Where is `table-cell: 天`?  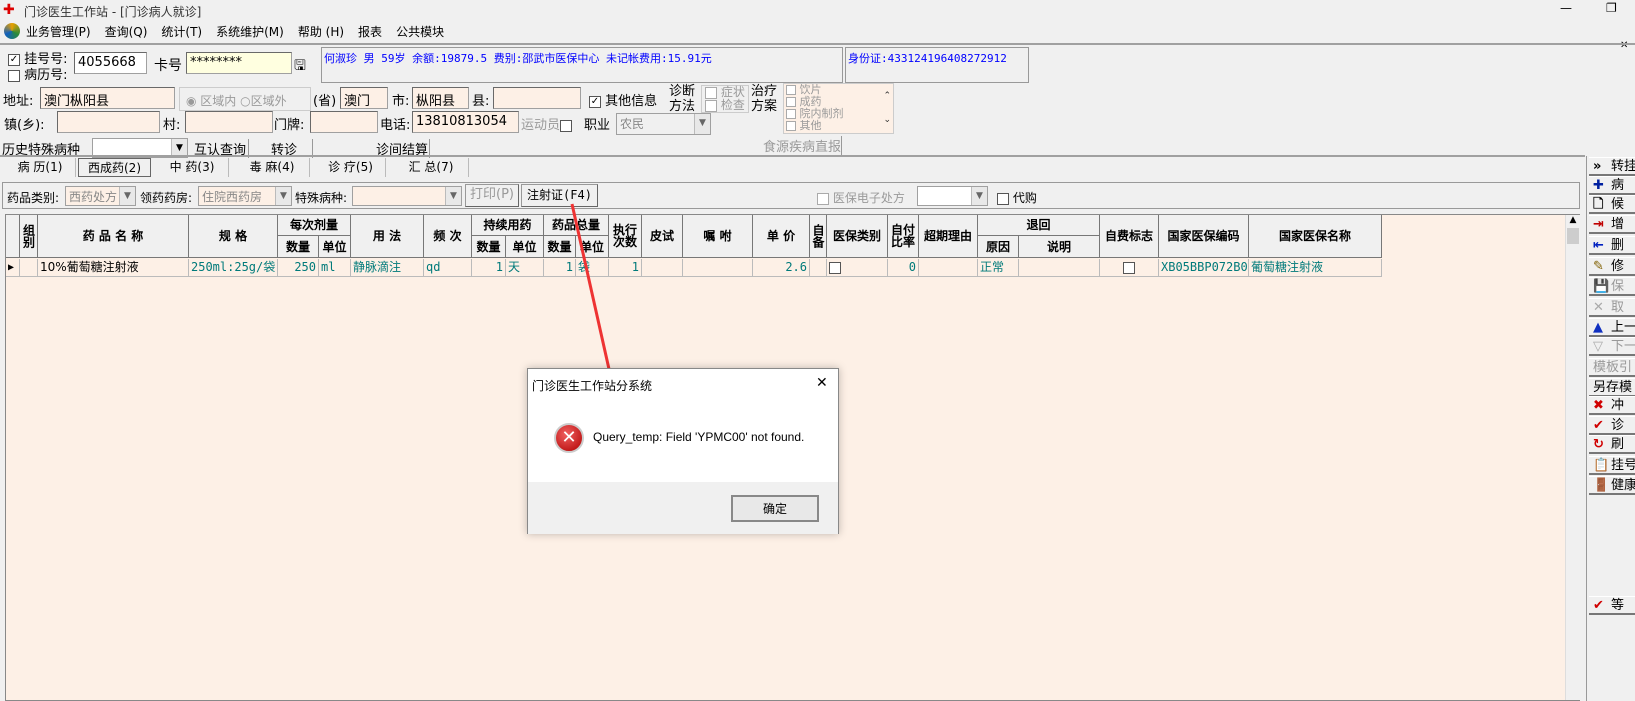
table-cell: 天 is located at coordinates (525, 268).